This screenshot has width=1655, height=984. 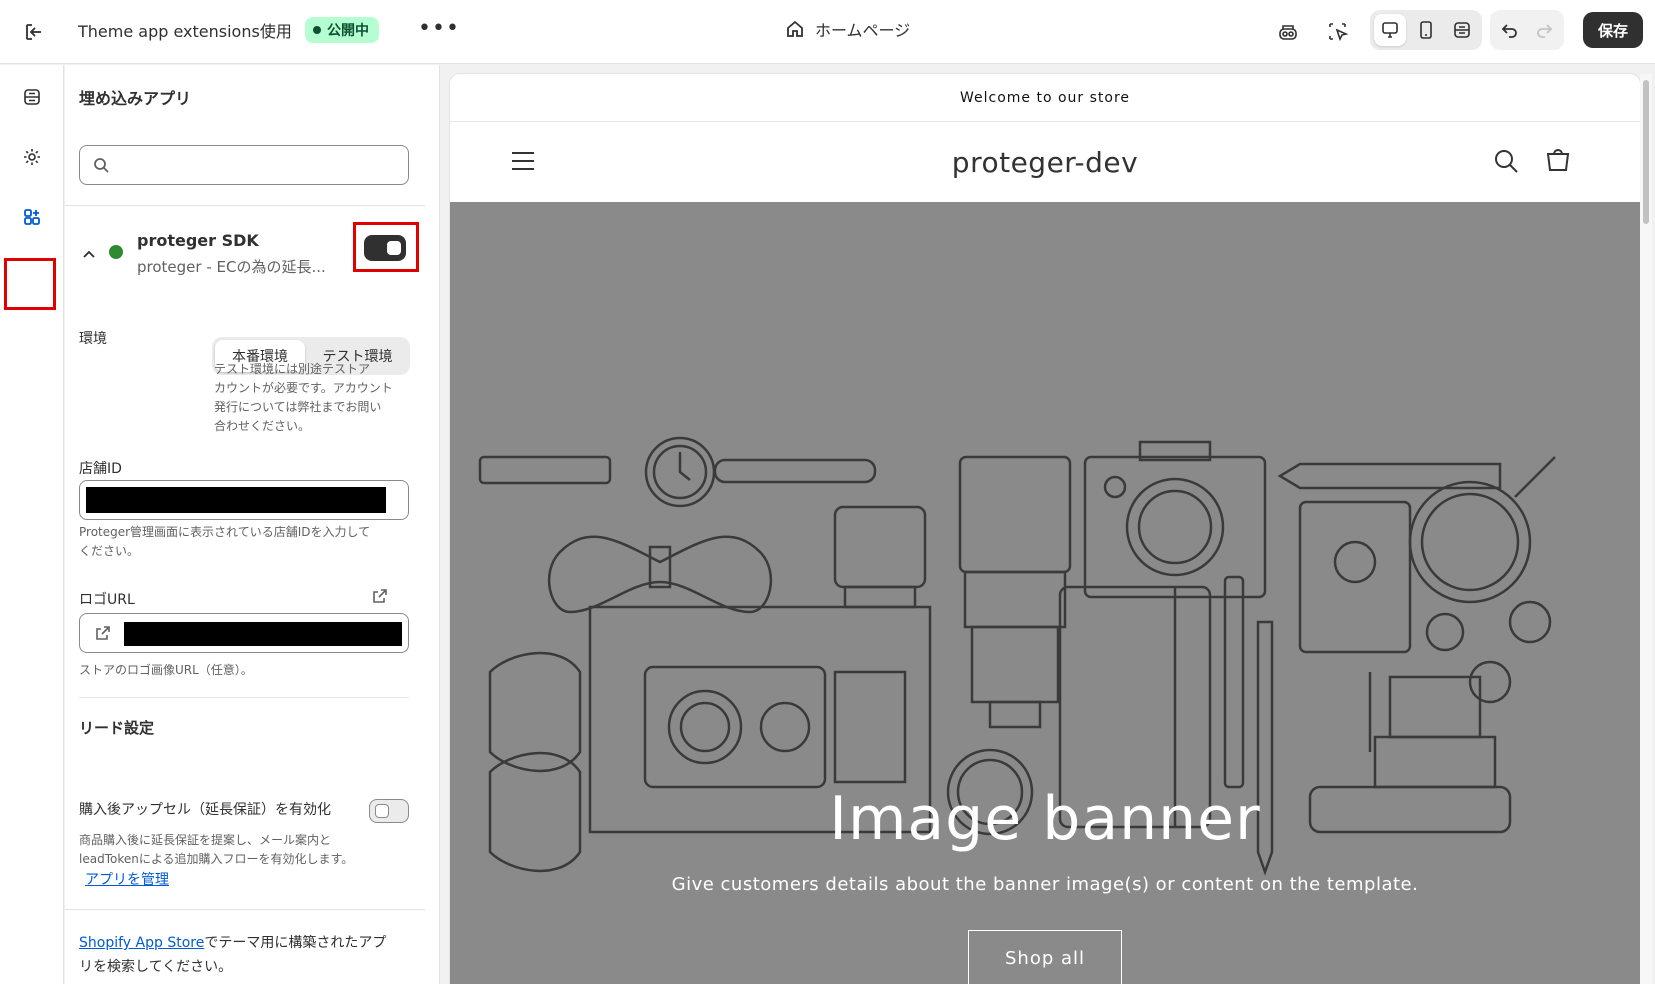 What do you see at coordinates (1390, 30) in the screenshot?
I see `desktop-view-icon` at bounding box center [1390, 30].